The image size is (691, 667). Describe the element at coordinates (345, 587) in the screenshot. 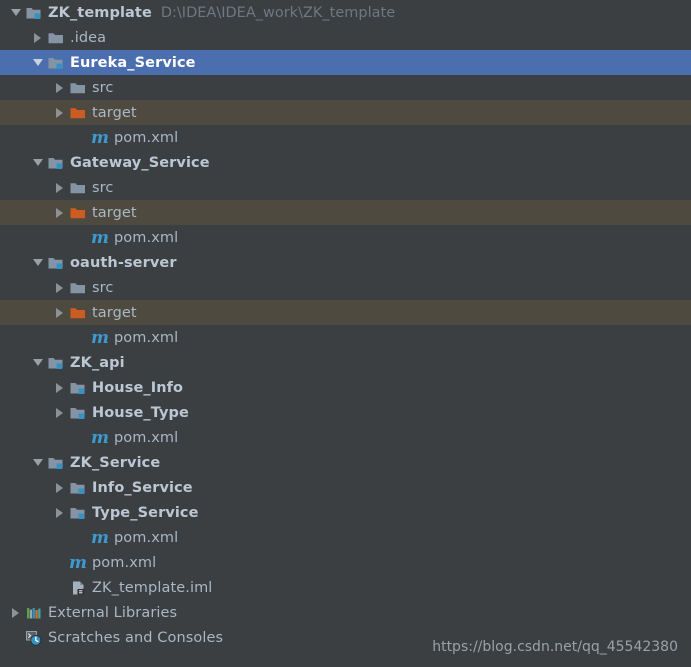

I see `tree-row: ZK_template.iml` at that location.